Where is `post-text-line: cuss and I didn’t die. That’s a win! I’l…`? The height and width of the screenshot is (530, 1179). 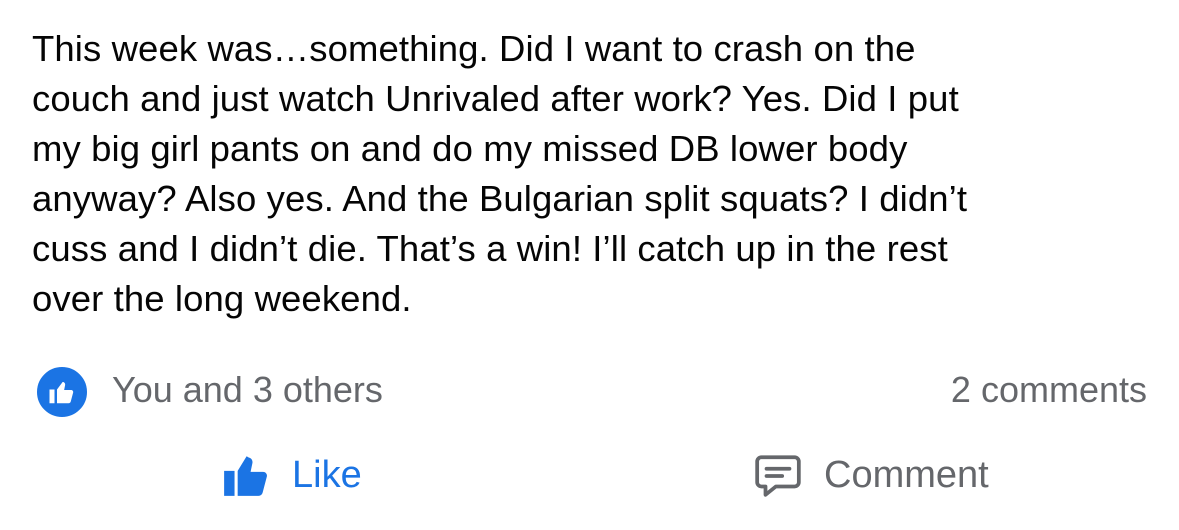 post-text-line: cuss and I didn’t die. That’s a win! I’l… is located at coordinates (490, 248).